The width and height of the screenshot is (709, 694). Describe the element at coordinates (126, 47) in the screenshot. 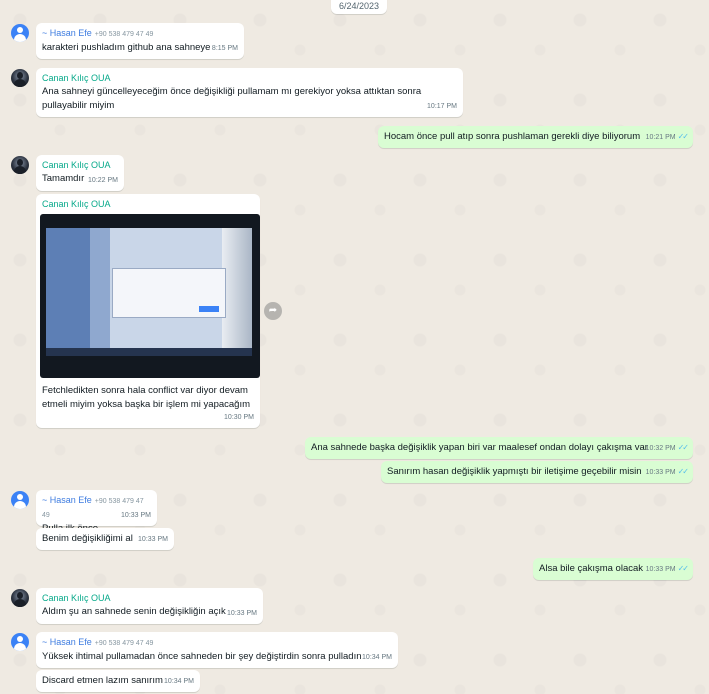

I see `message-text: karakteri pushladım github ana sahneye` at that location.